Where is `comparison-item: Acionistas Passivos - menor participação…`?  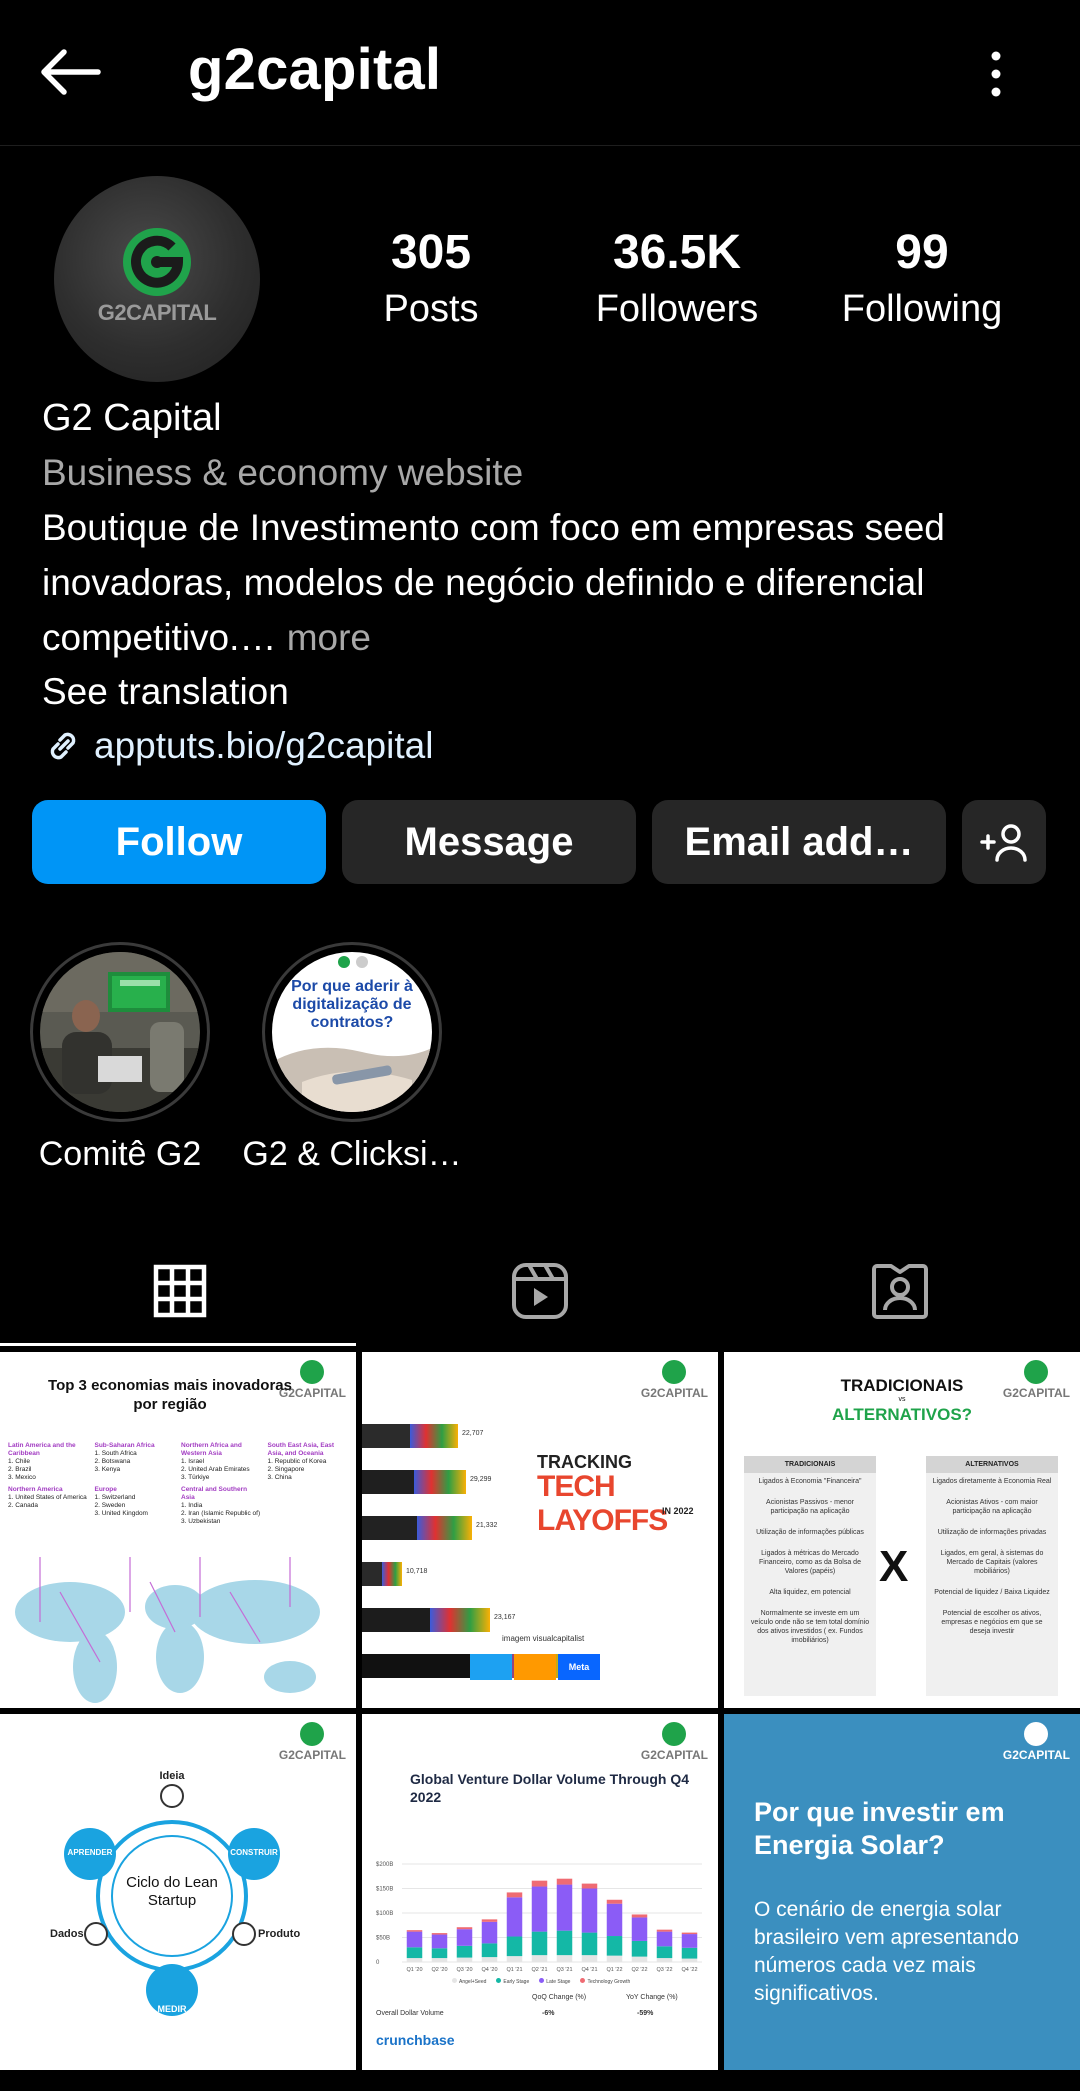 comparison-item: Acionistas Passivos - menor participação… is located at coordinates (810, 1507).